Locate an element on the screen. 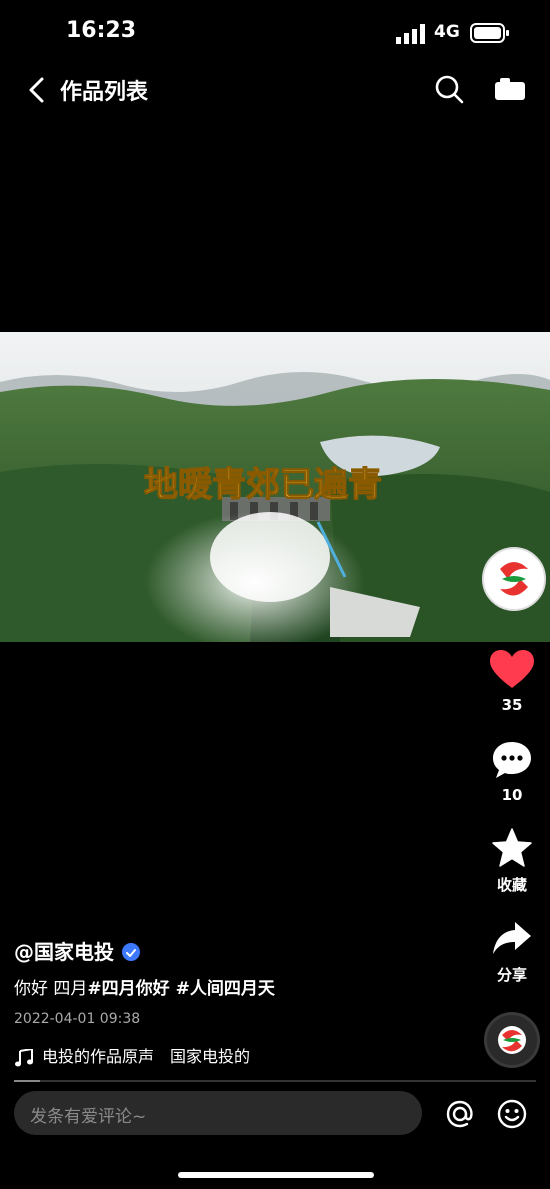 The image size is (550, 1189). author-handle: @国家电投 is located at coordinates (64, 952).